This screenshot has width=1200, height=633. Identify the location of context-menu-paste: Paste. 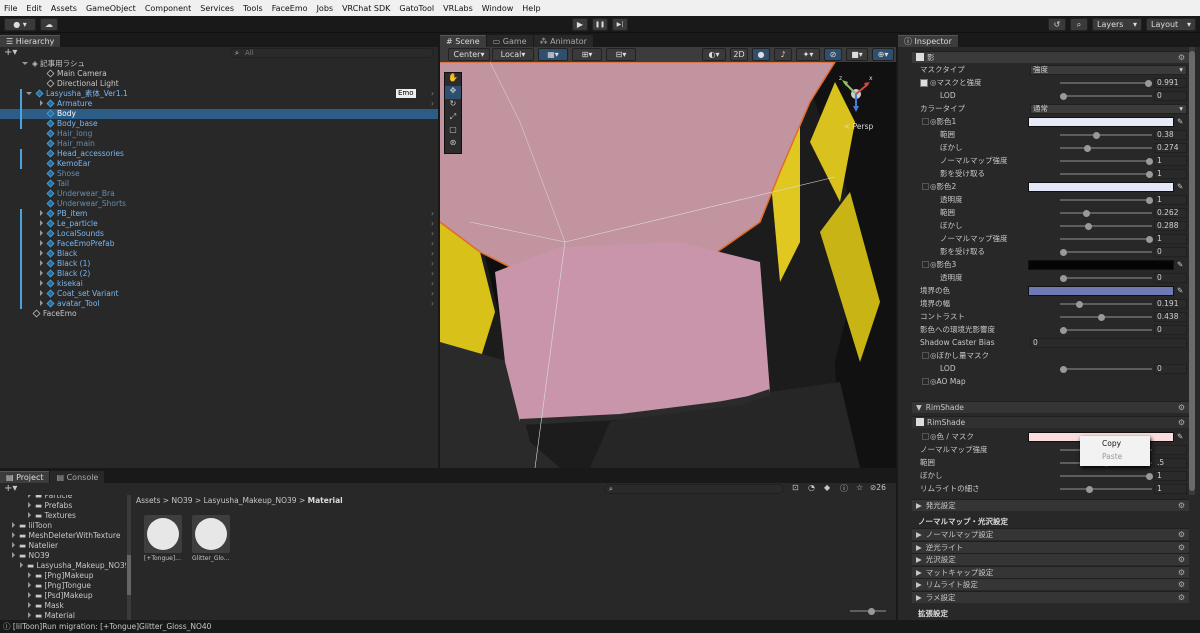
(1115, 457).